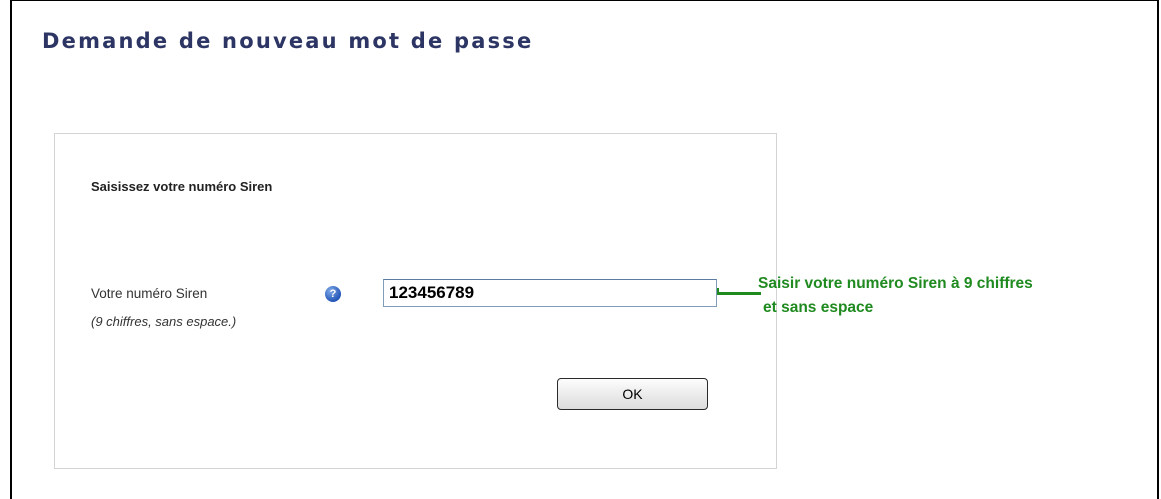 Image resolution: width=1161 pixels, height=499 pixels. Describe the element at coordinates (632, 394) in the screenshot. I see `ok-button: OK` at that location.